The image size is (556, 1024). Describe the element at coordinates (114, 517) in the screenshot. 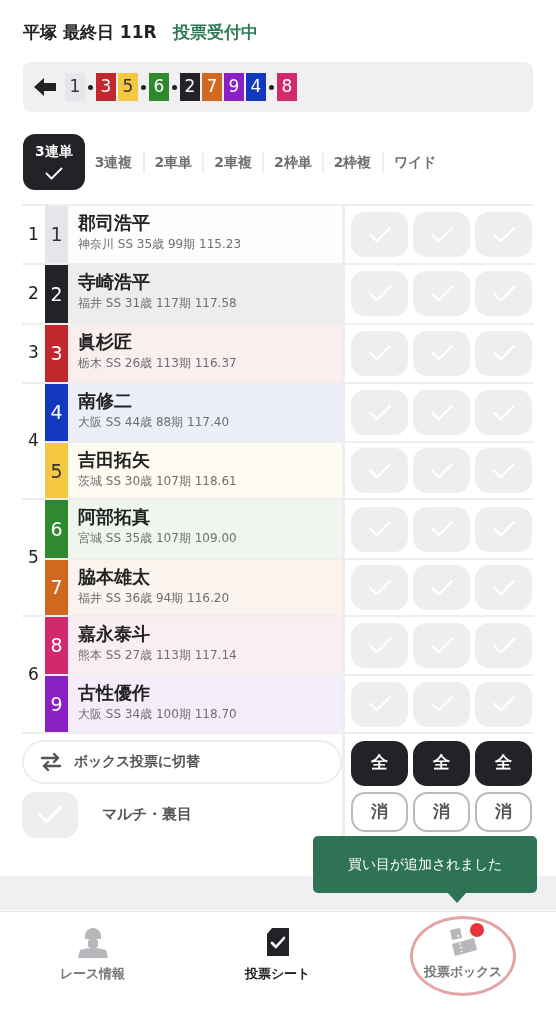

I see `rider-name: 阿部拓真` at that location.